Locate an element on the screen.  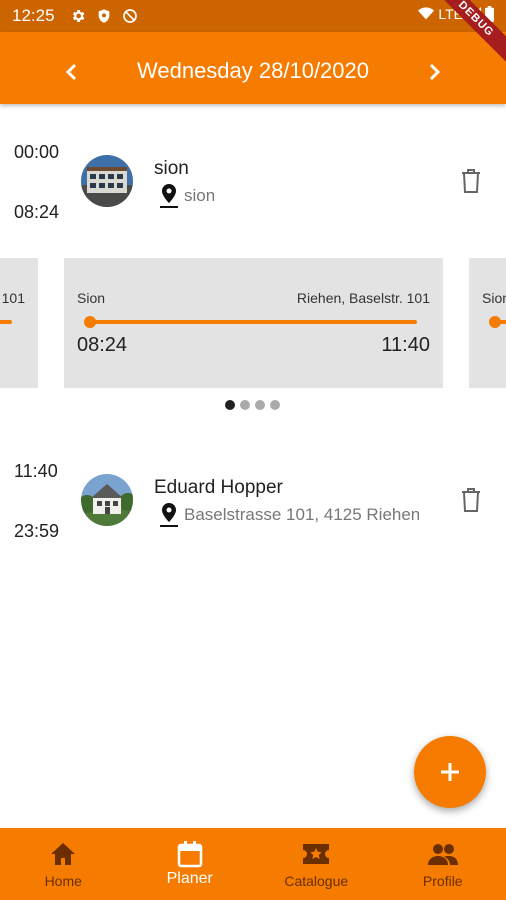
trip-departure-time: 08:24 is located at coordinates (102, 345).